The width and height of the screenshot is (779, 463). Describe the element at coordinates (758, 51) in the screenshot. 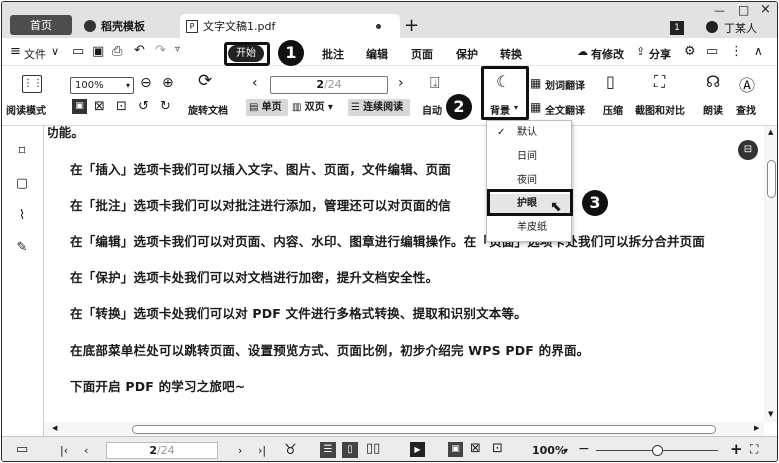

I see `collapse-ribbon-icon: ∧` at that location.